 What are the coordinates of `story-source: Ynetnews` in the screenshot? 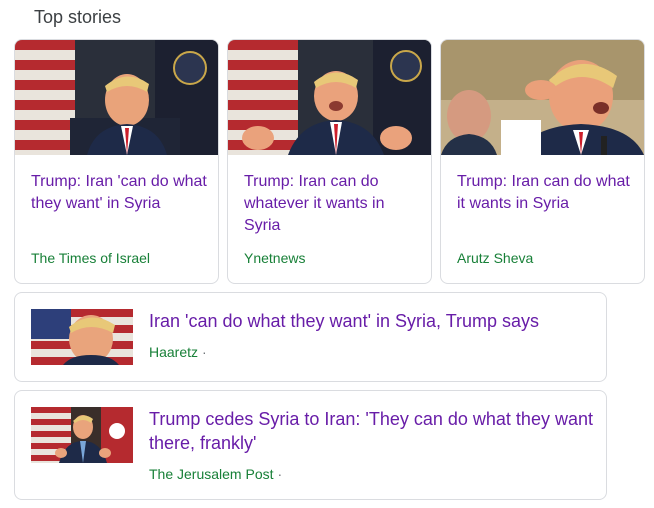 It's located at (275, 258).